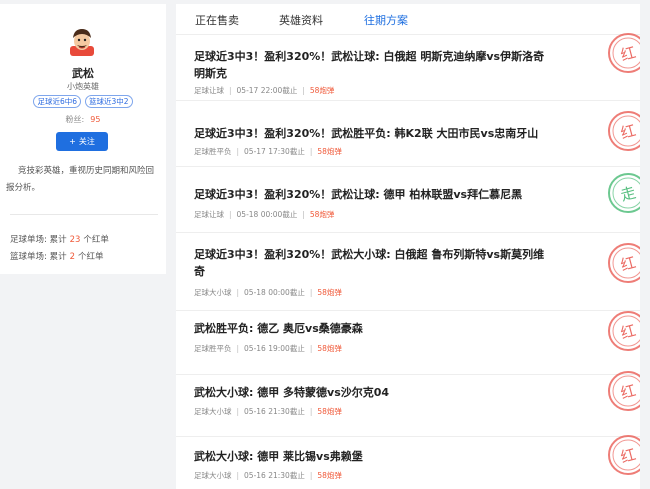 The height and width of the screenshot is (489, 650). Describe the element at coordinates (82, 42) in the screenshot. I see `avatar` at that location.